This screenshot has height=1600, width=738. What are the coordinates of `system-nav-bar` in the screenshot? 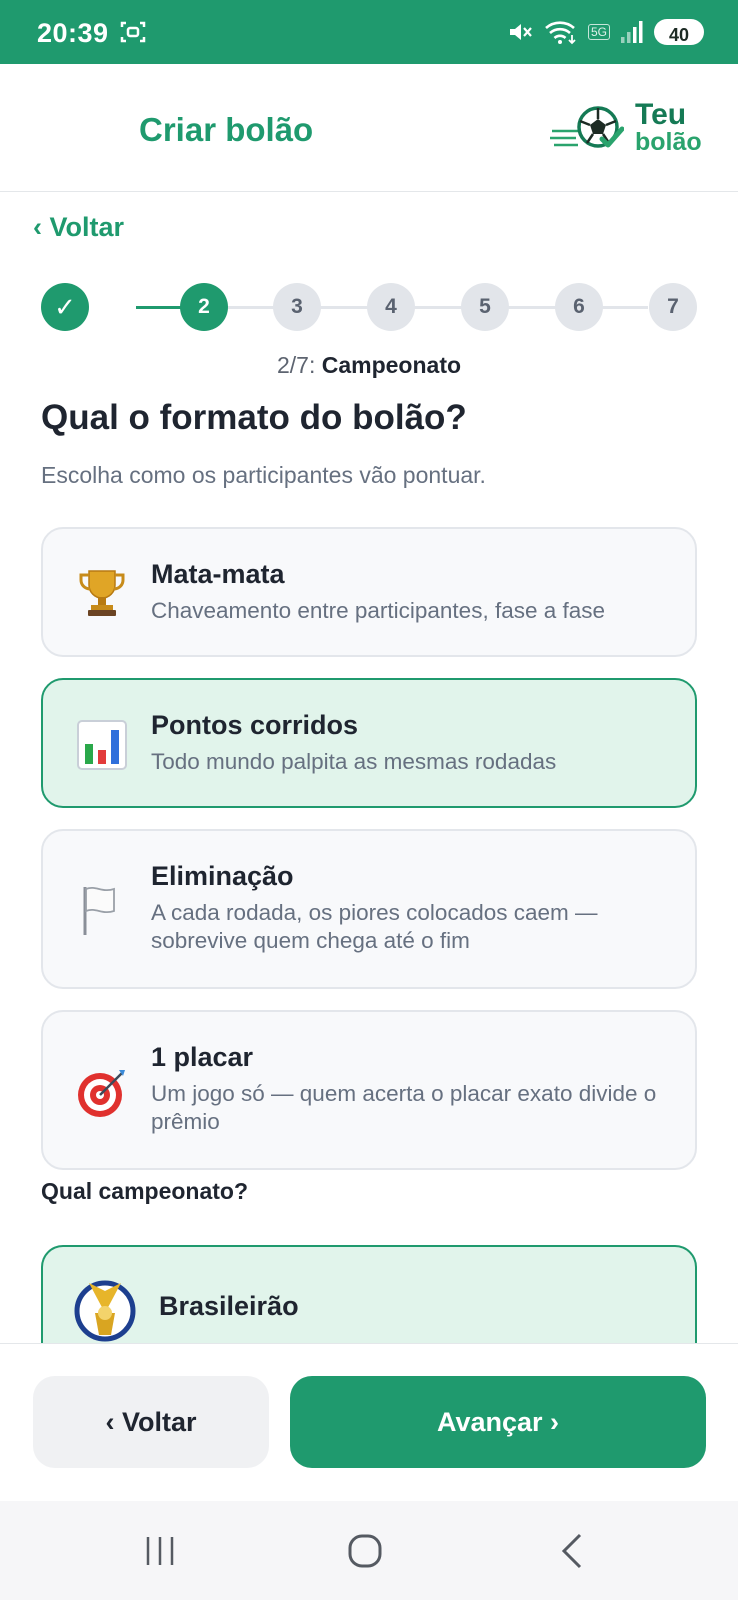 It's located at (369, 1550).